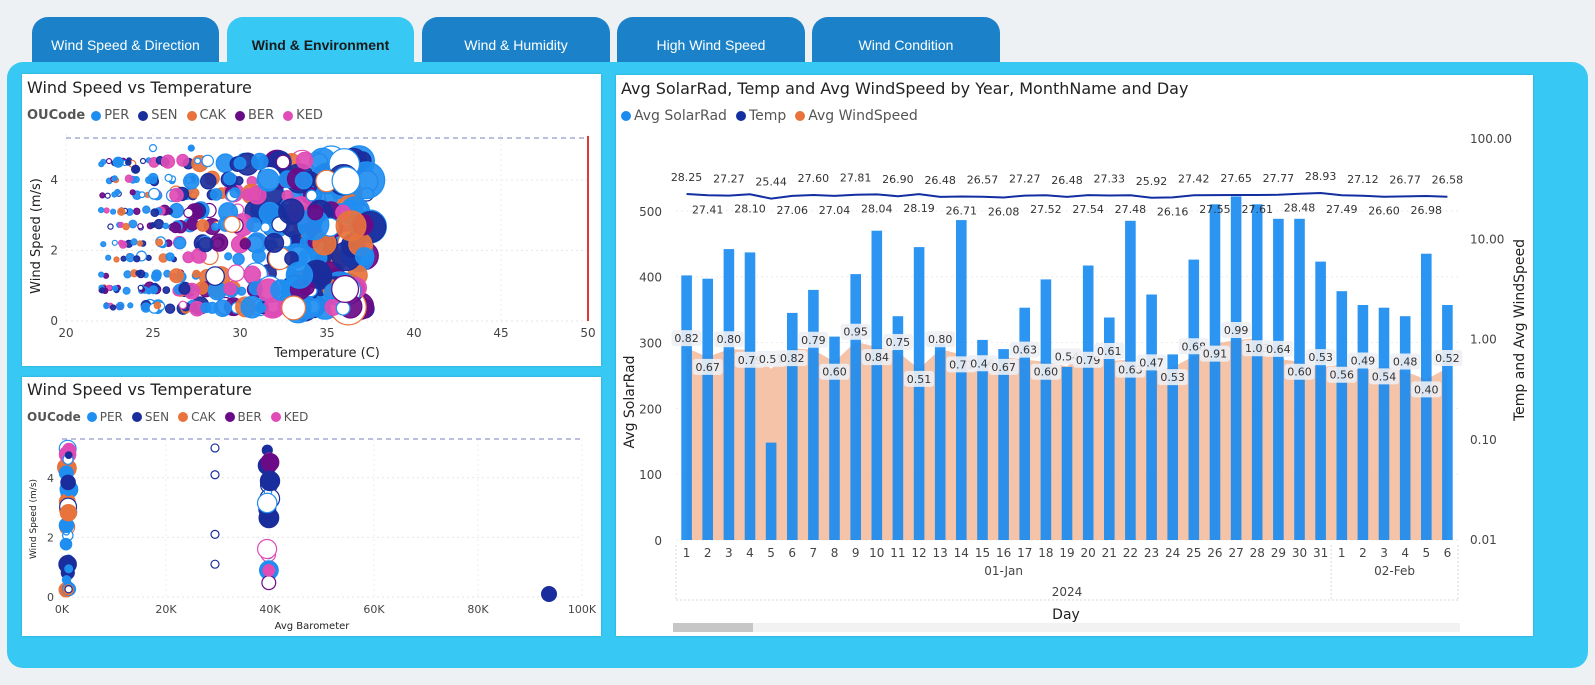 This screenshot has width=1595, height=685. I want to click on tab-wind-condition: Wind Condition, so click(906, 42).